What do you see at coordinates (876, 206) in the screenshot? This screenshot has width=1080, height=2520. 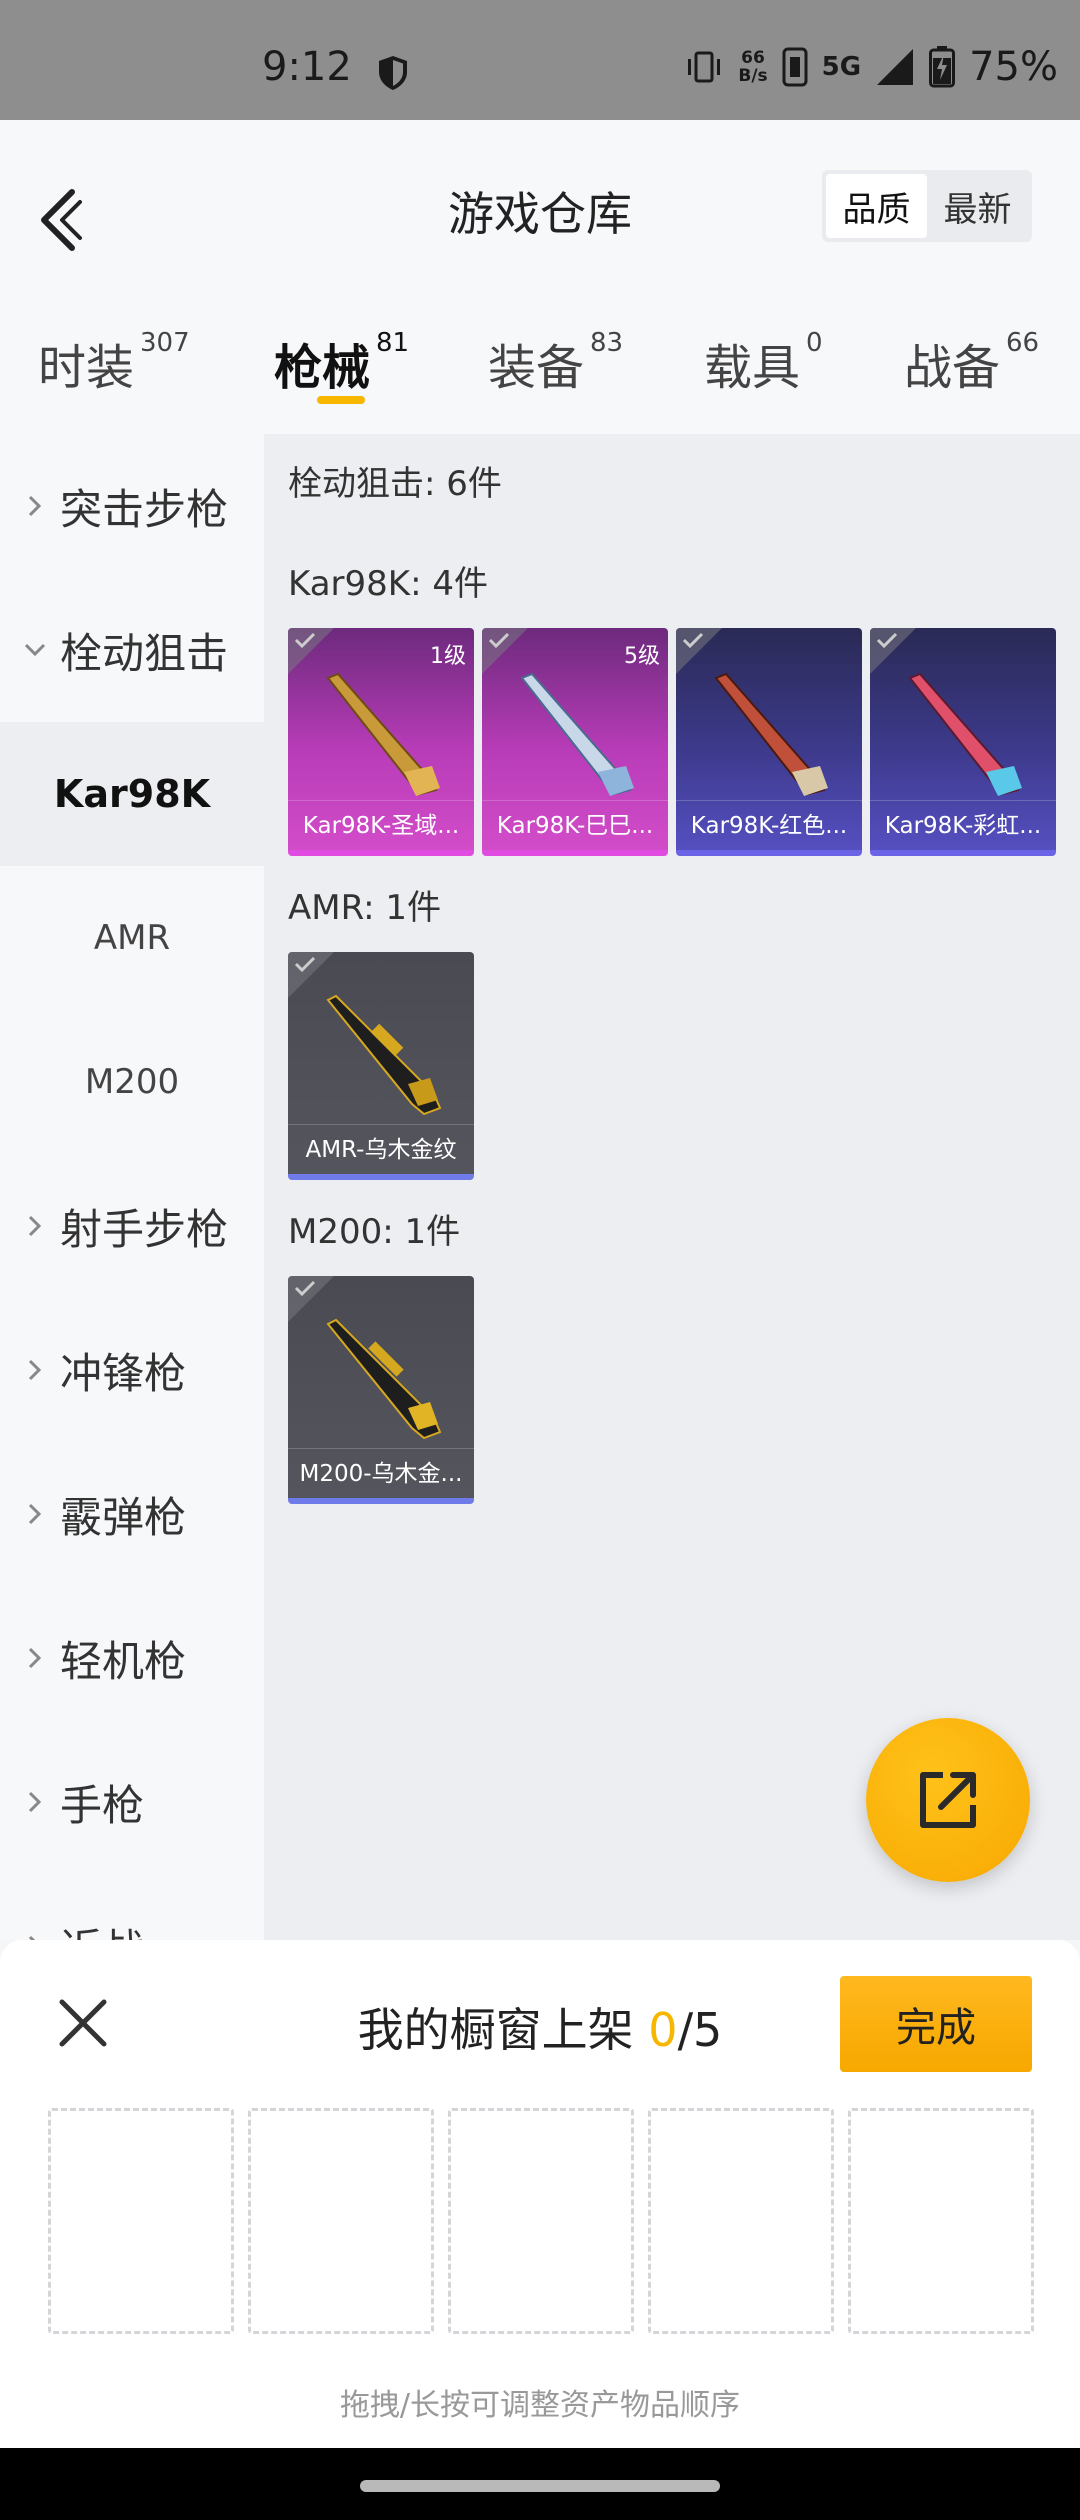 I see `sort-option-quality: 品质` at bounding box center [876, 206].